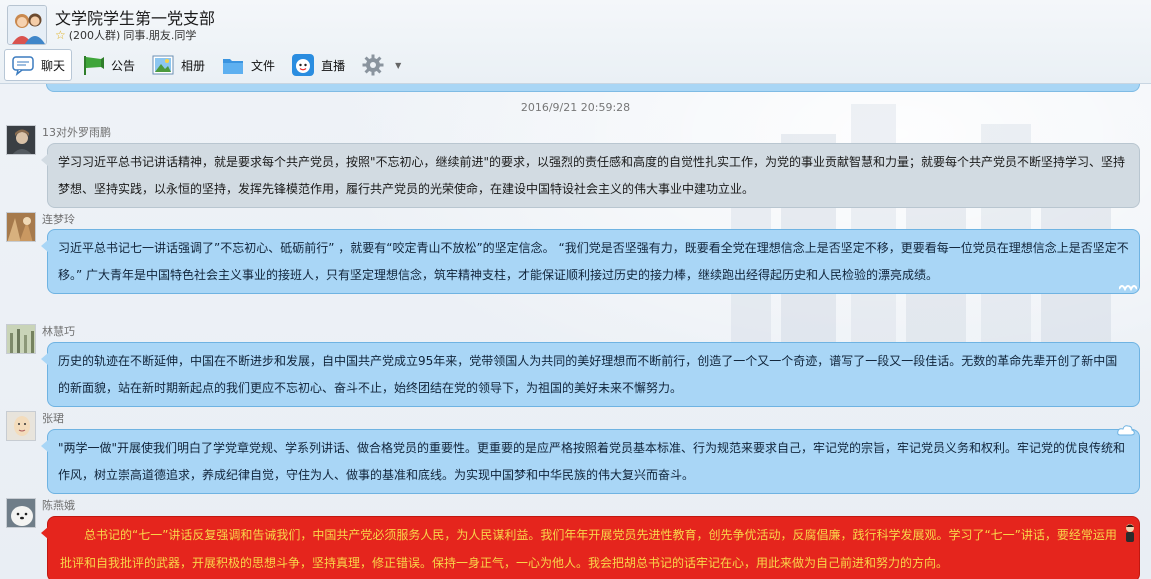 This screenshot has width=1151, height=579. What do you see at coordinates (58, 331) in the screenshot?
I see `sender-name: 林慧巧` at bounding box center [58, 331].